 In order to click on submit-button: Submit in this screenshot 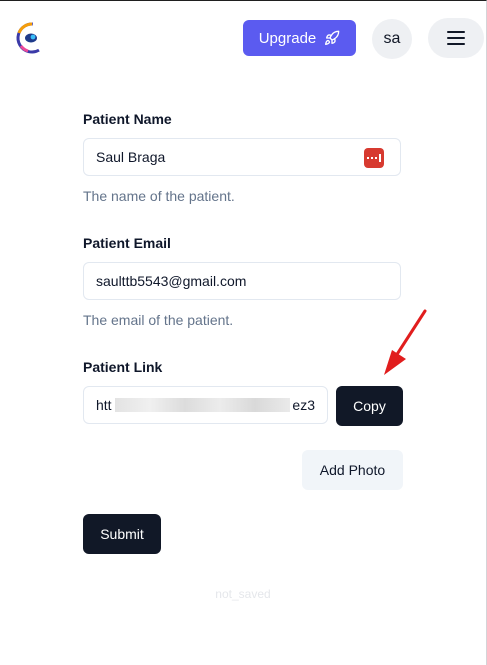, I will do `click(122, 534)`.